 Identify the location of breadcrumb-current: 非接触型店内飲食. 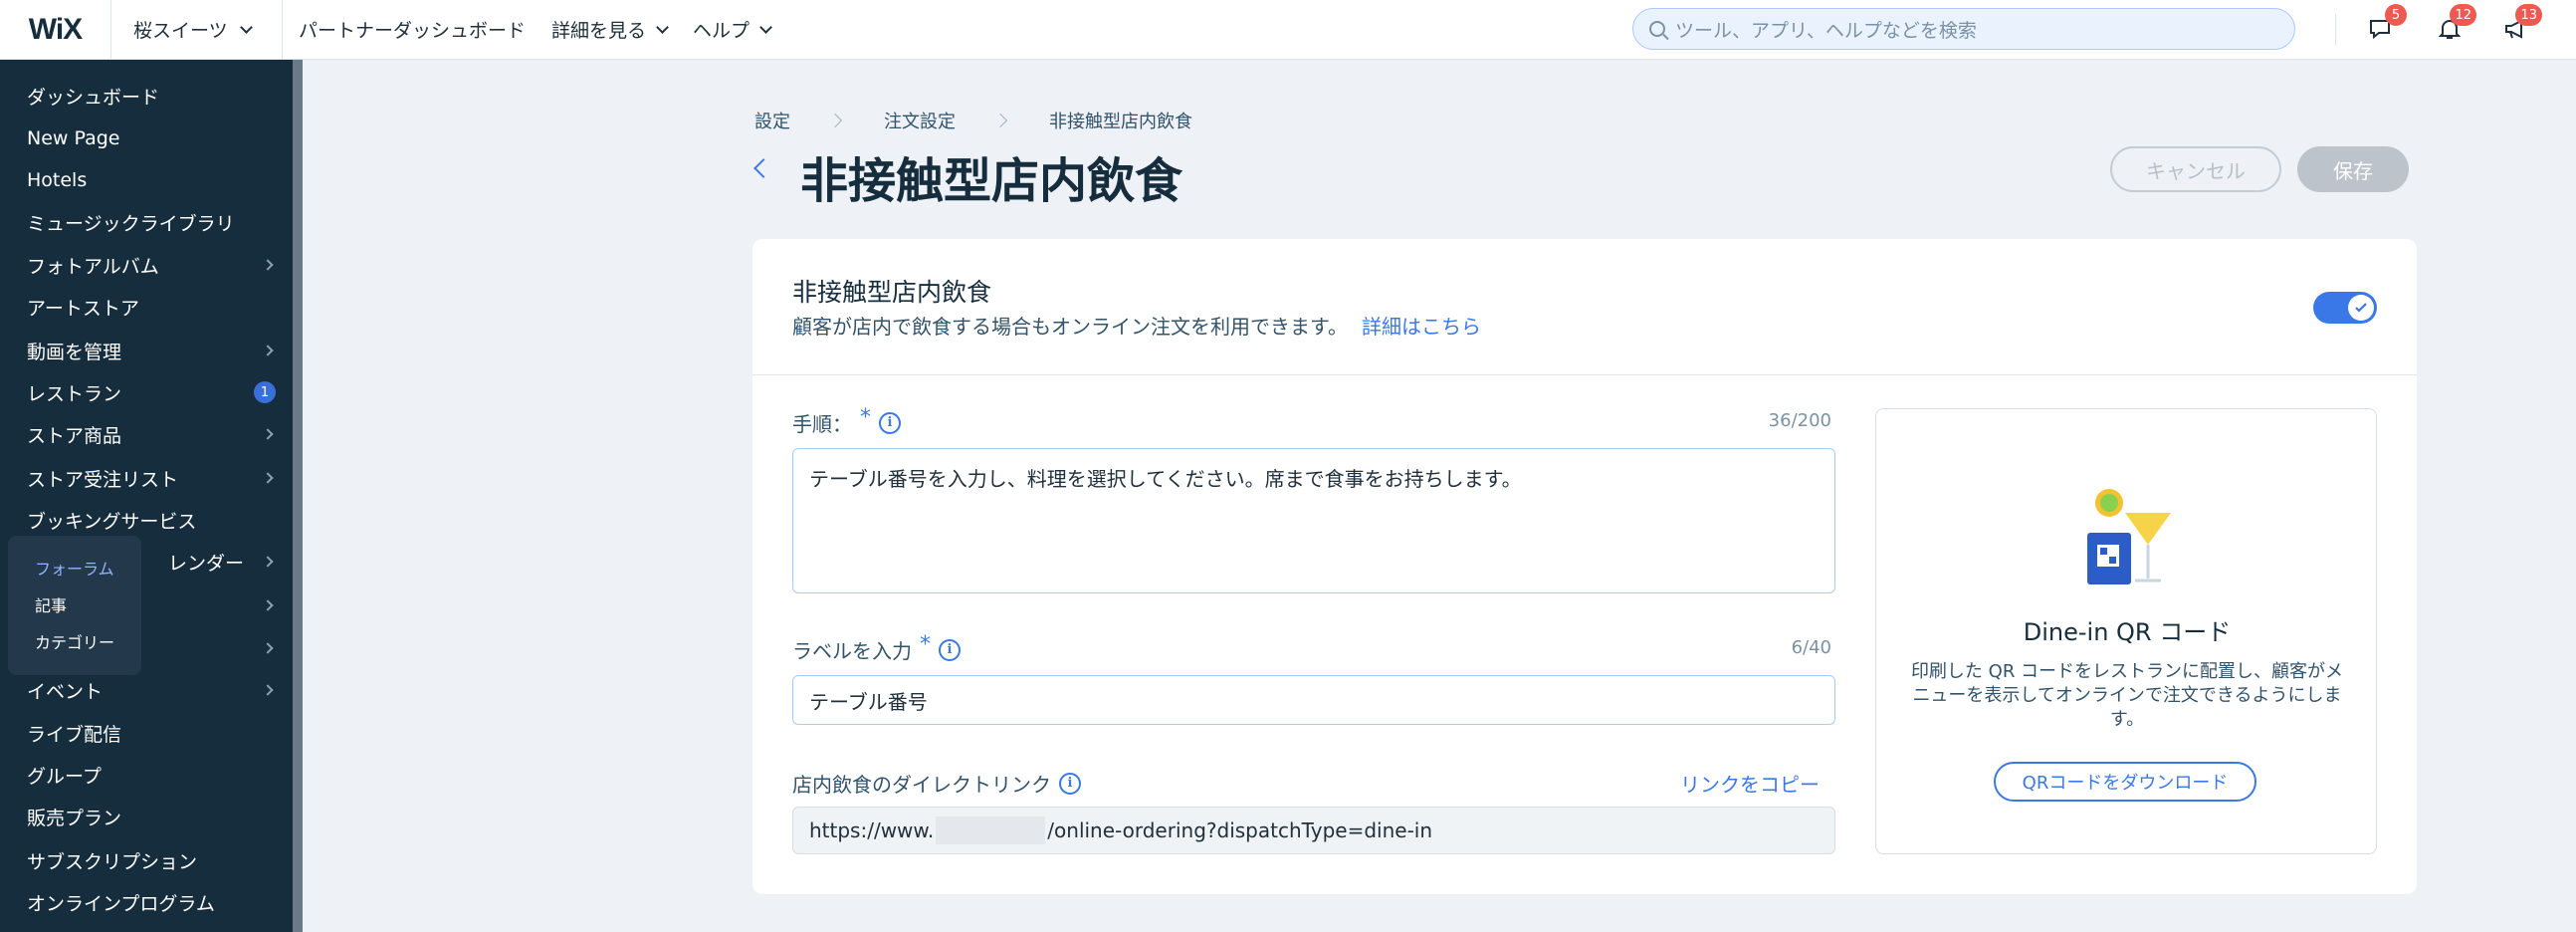
(1120, 122).